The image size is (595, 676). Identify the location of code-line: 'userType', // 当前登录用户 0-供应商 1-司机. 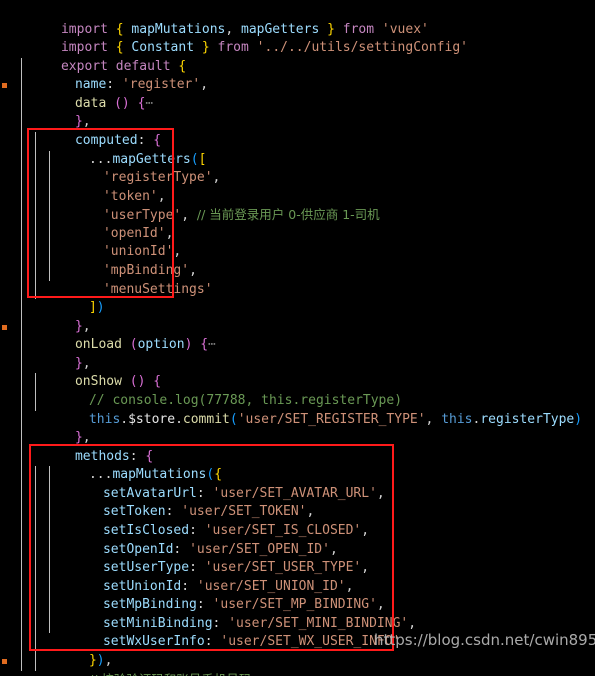
(241, 215).